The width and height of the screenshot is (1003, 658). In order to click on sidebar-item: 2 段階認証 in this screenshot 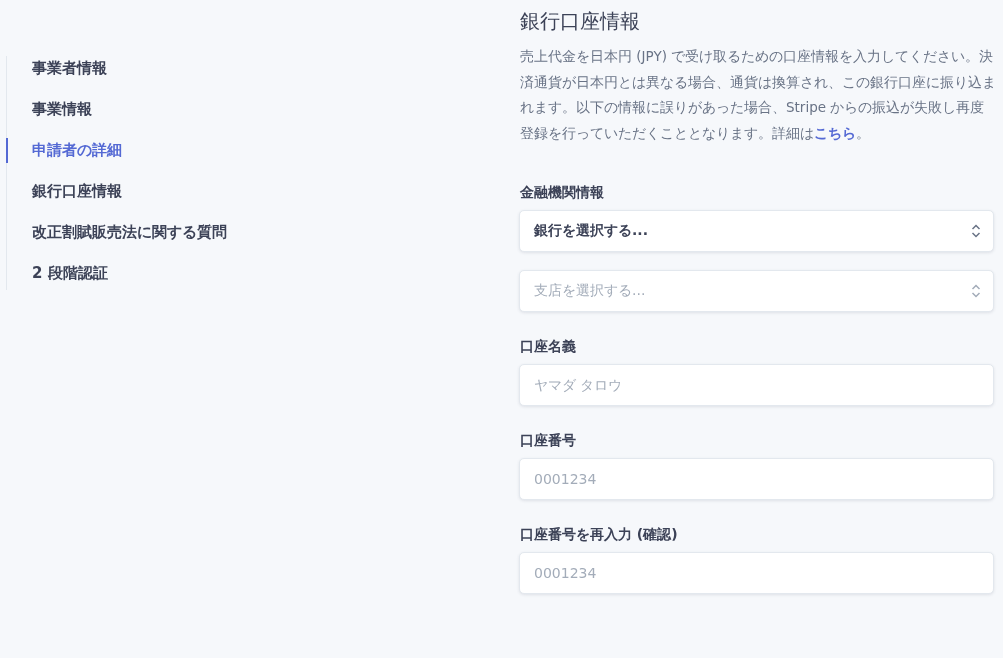, I will do `click(257, 273)`.